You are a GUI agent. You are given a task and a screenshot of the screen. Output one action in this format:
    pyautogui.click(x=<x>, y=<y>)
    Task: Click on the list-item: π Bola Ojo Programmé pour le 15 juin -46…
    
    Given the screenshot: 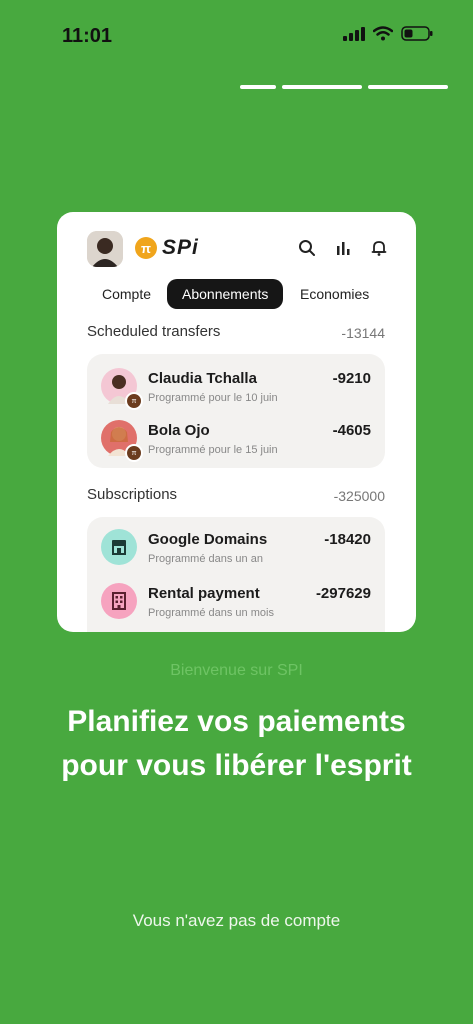 What is the action you would take?
    pyautogui.click(x=236, y=445)
    